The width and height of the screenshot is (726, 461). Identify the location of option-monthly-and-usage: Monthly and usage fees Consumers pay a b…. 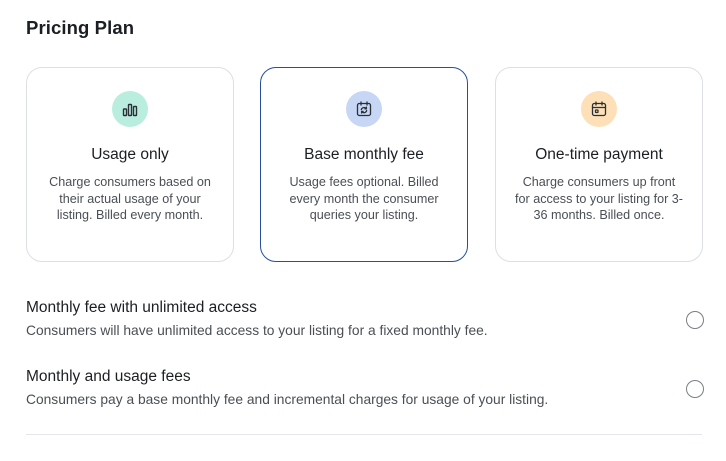
(365, 388).